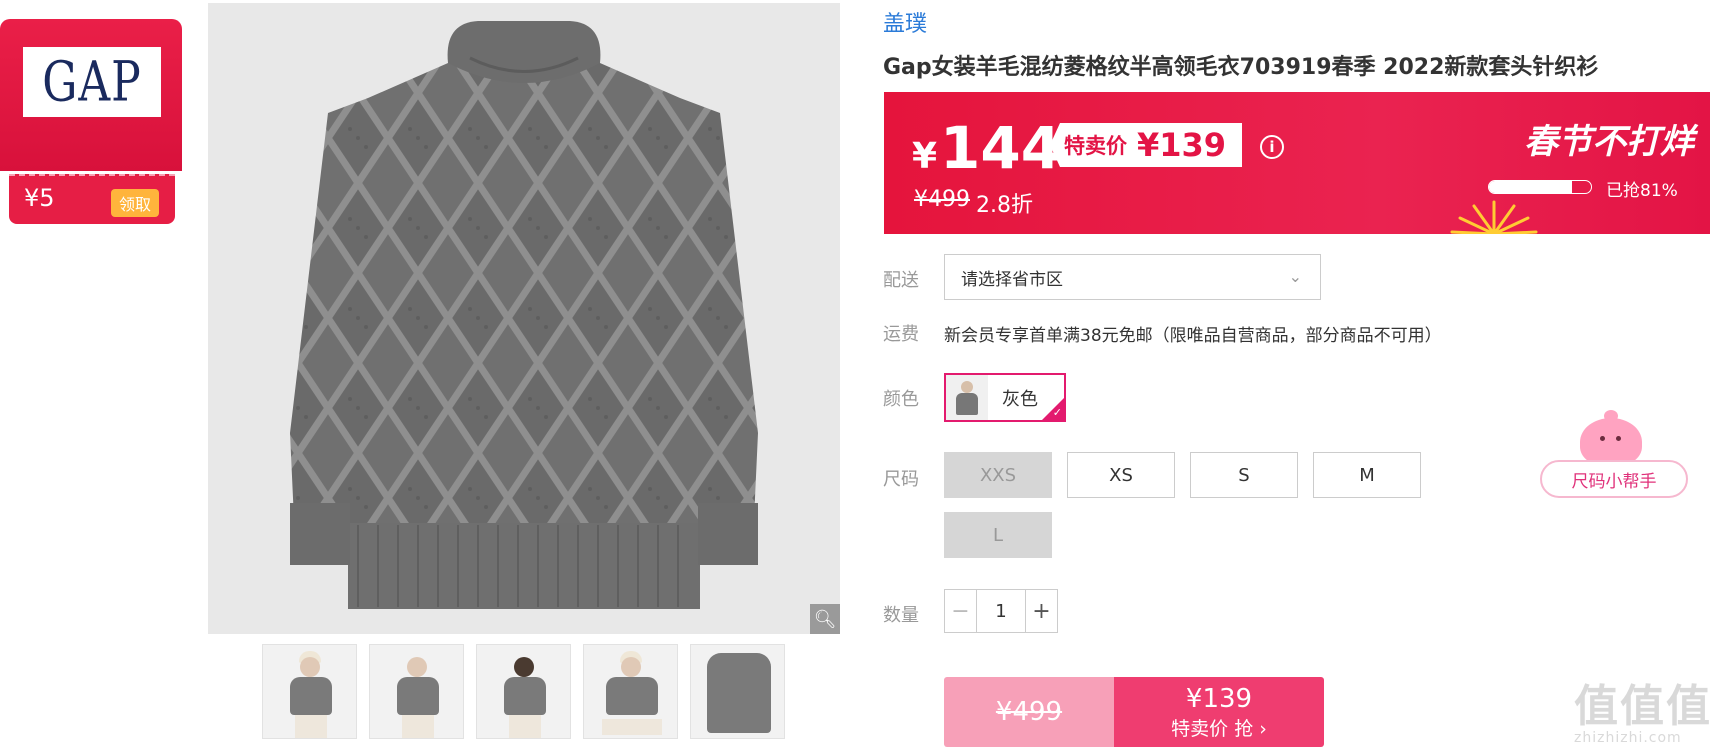  Describe the element at coordinates (1182, 145) in the screenshot. I see `special-price-value: ¥139` at that location.